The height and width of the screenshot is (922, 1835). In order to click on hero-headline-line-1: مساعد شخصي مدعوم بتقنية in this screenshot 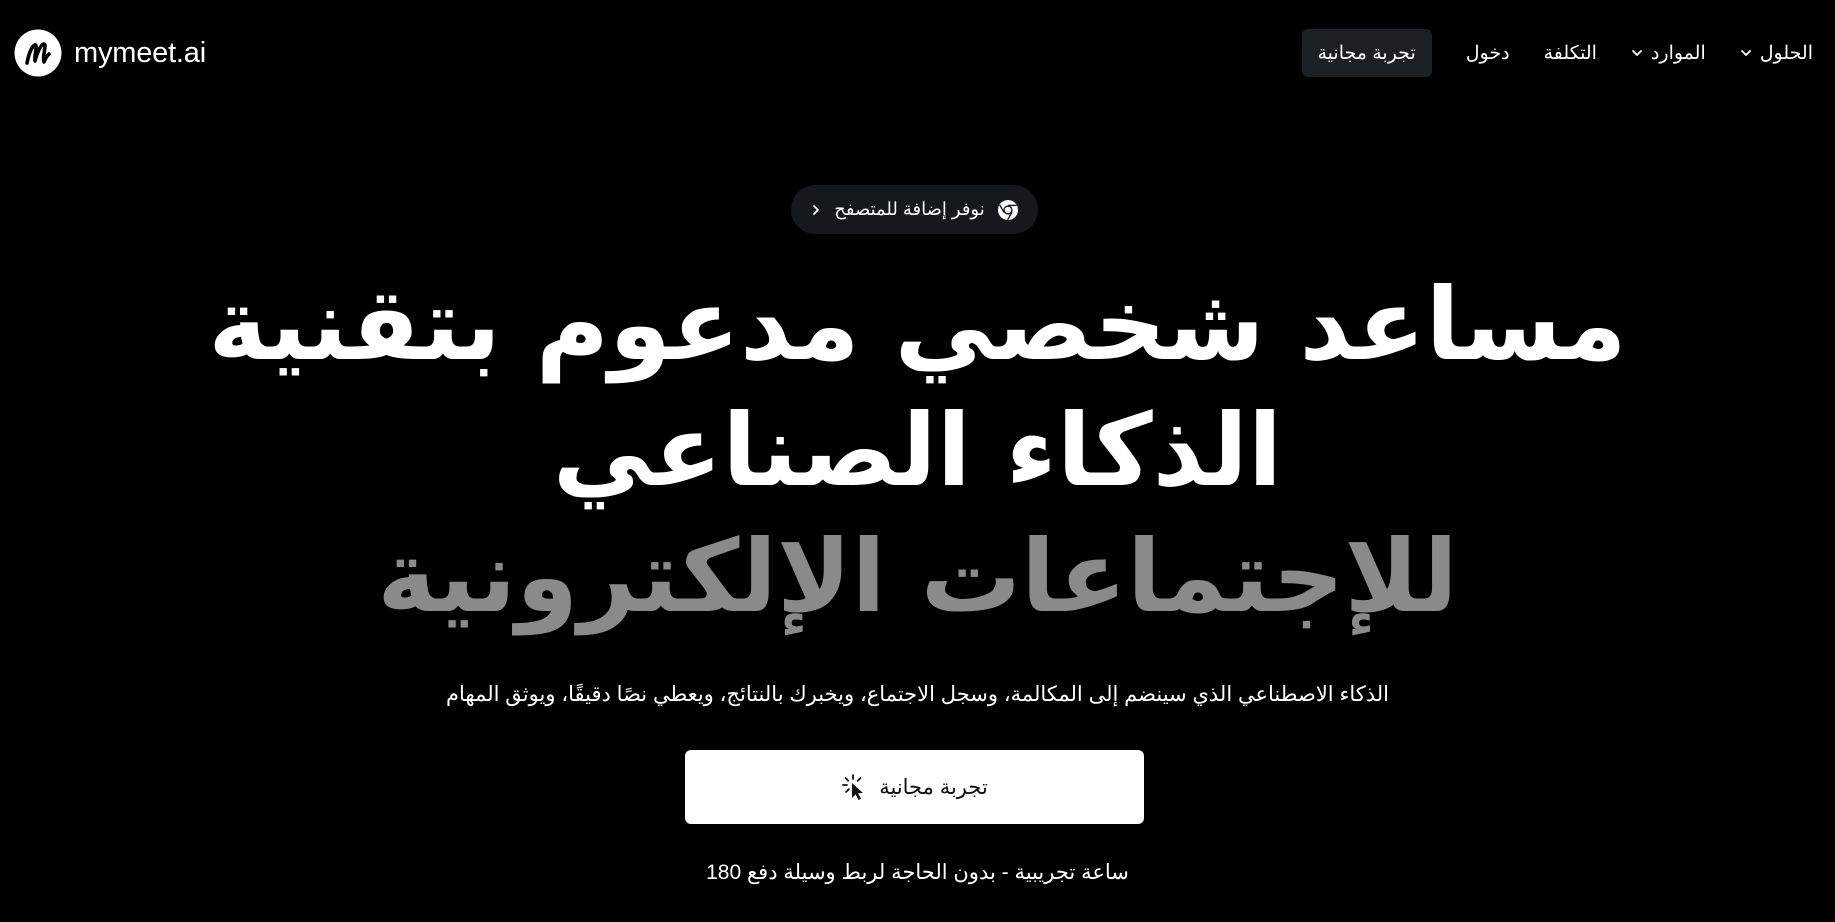, I will do `click(917, 324)`.